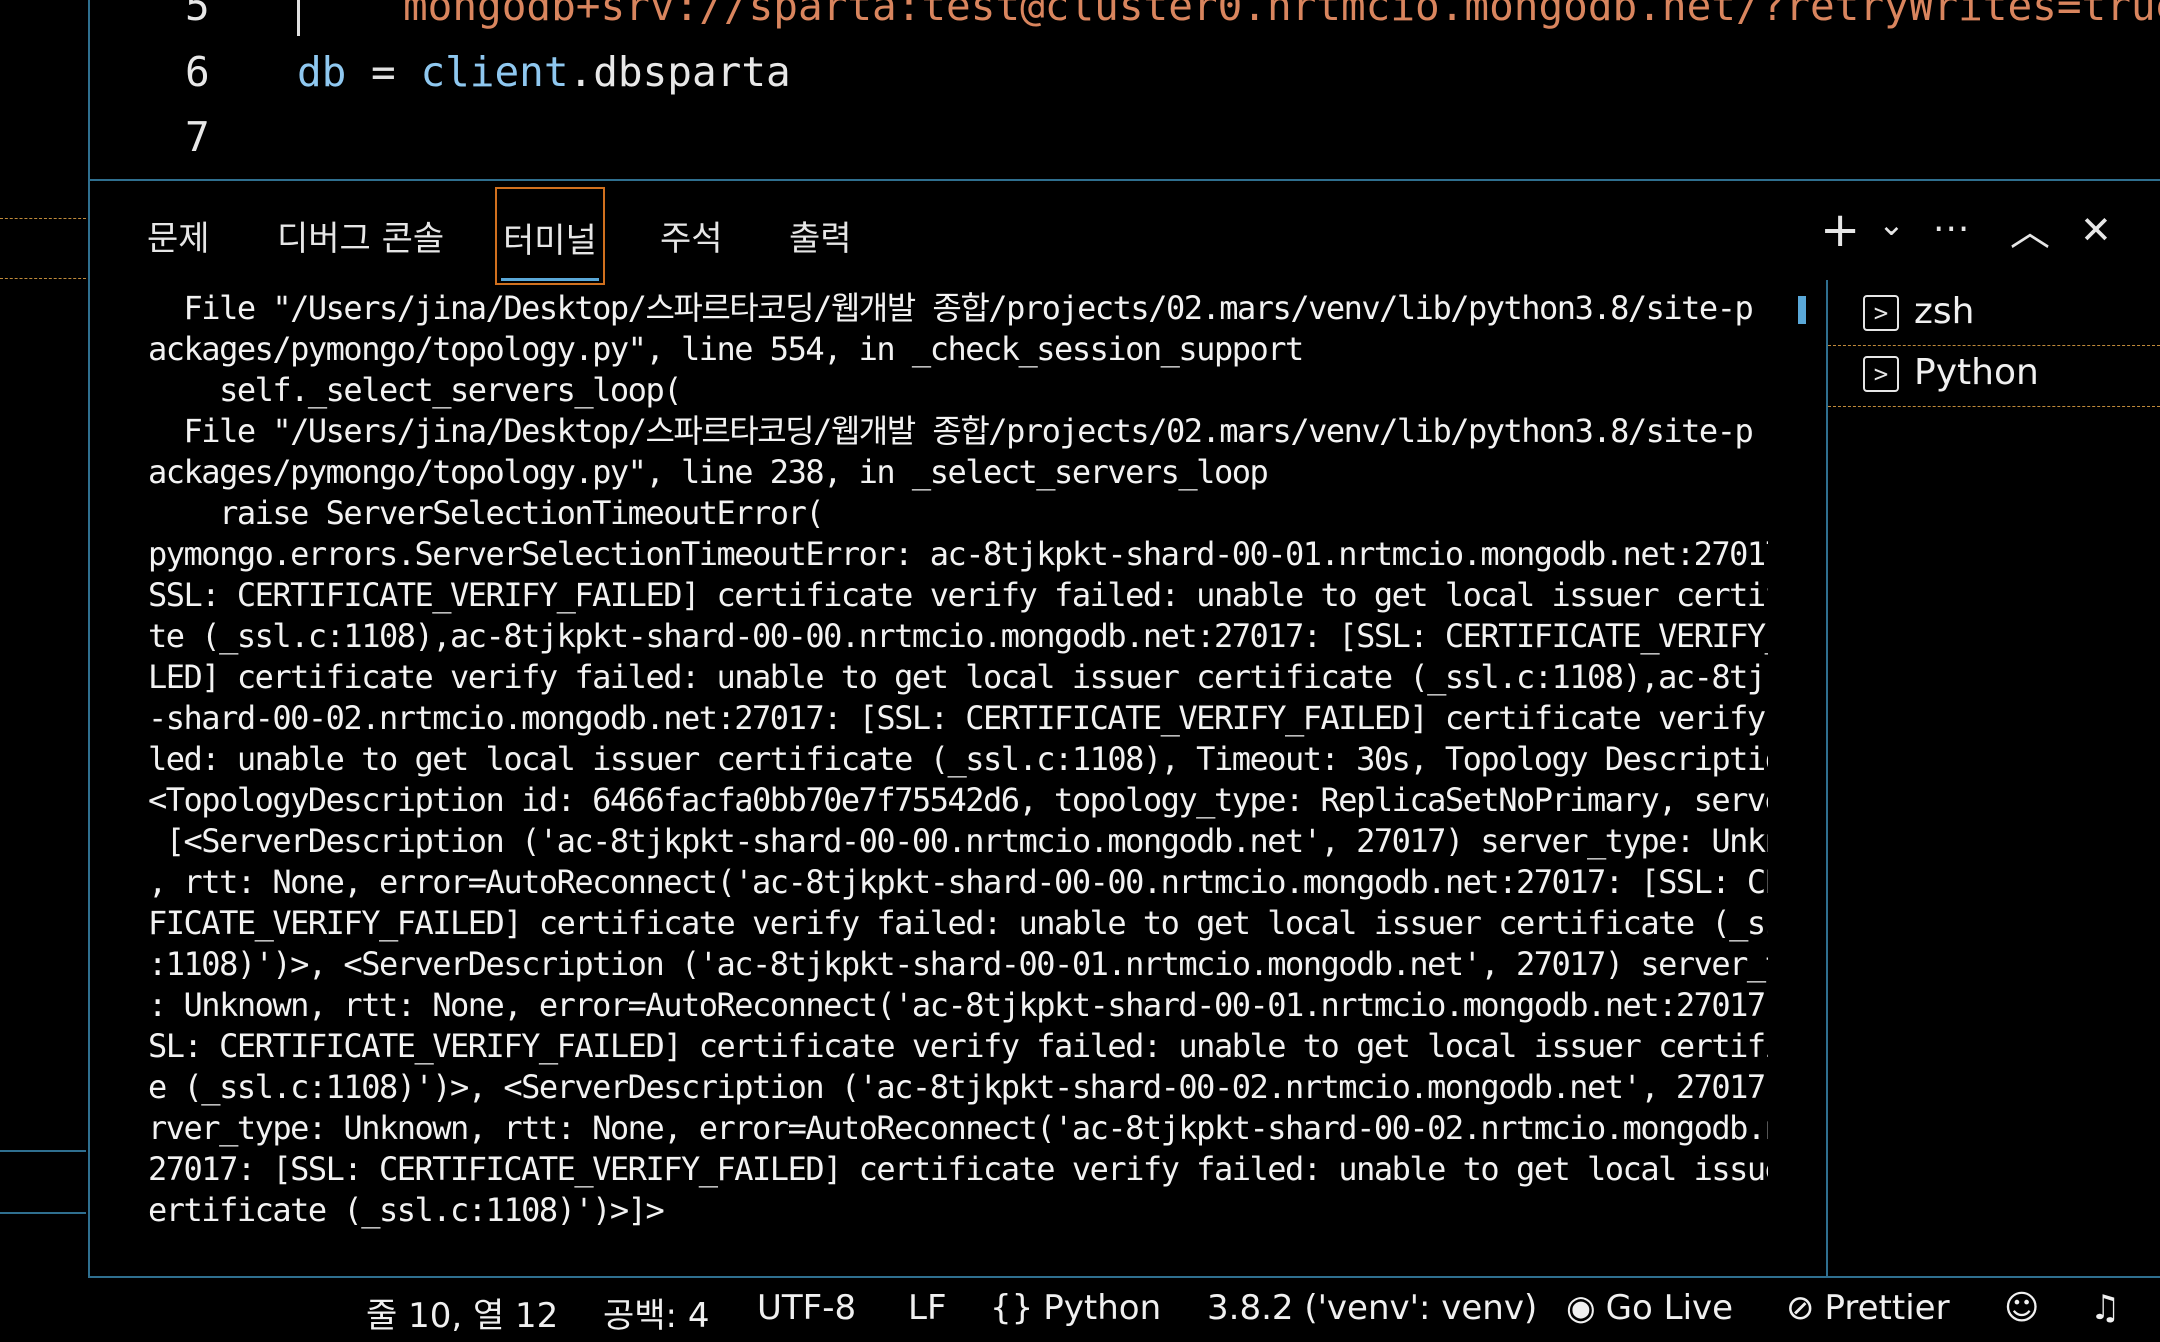  Describe the element at coordinates (1102, 1308) in the screenshot. I see `language-label: Python` at that location.